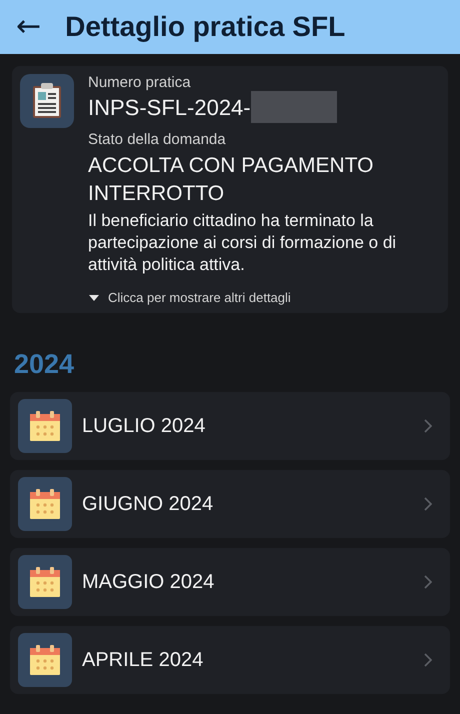  What do you see at coordinates (230, 660) in the screenshot?
I see `month-item: APRILE 2024` at bounding box center [230, 660].